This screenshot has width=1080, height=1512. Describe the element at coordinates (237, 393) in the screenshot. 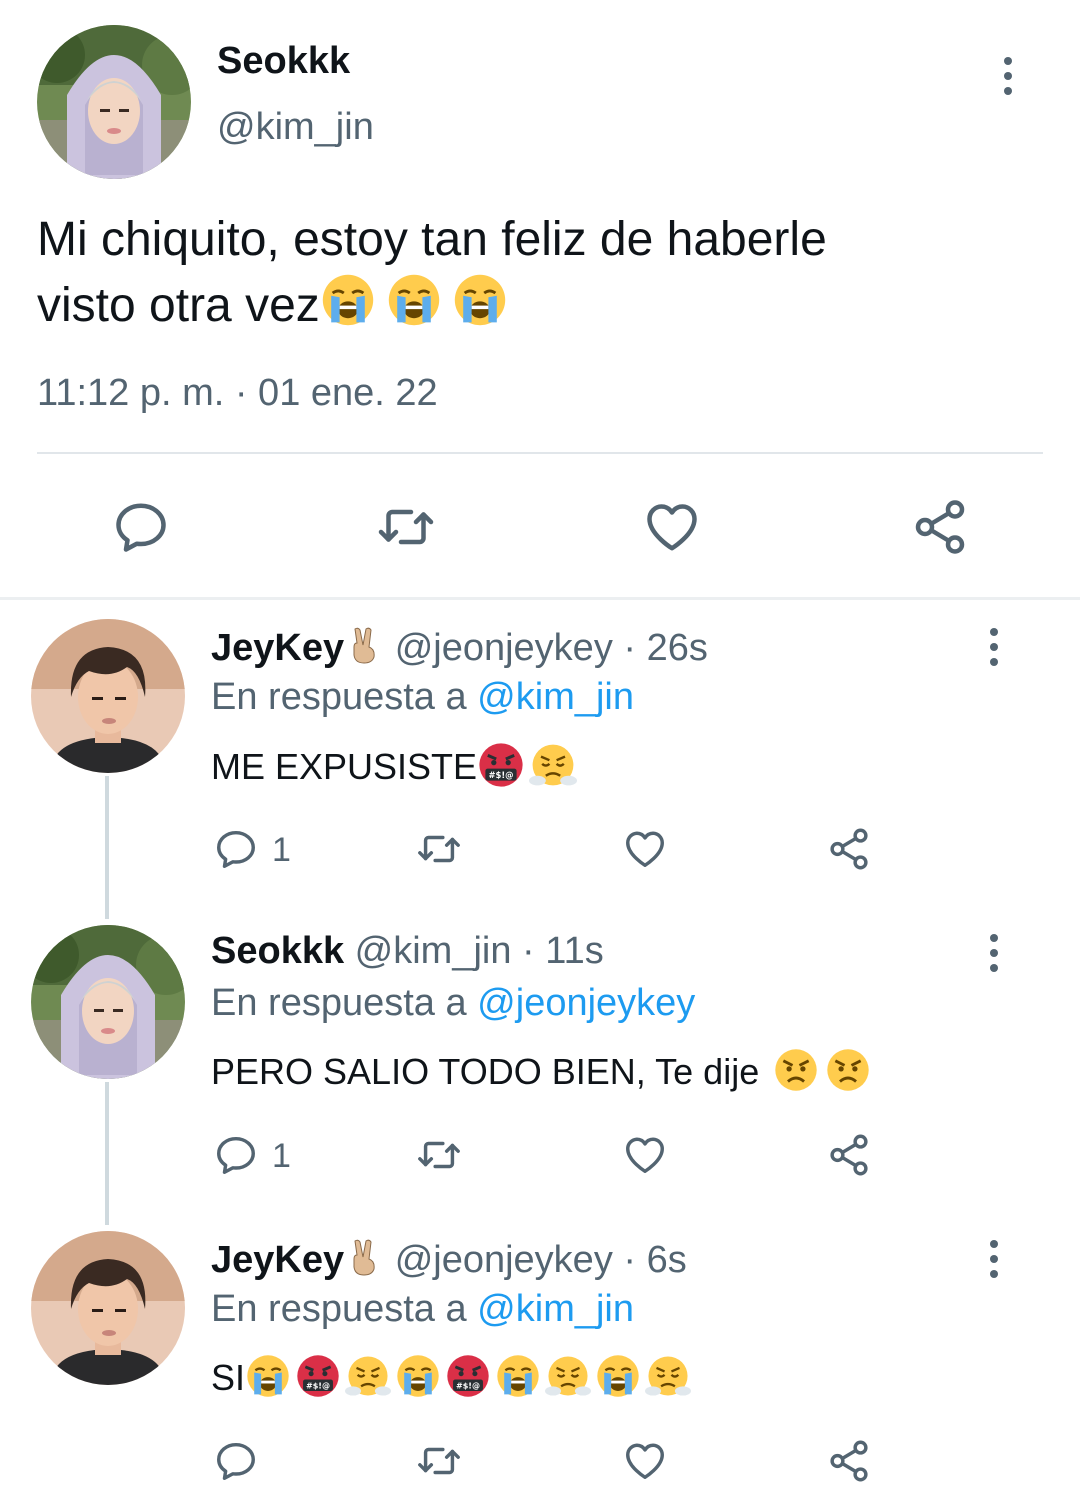

I see `tweet-timestamp: 11:12 p. m. · 01 ene. 22` at that location.